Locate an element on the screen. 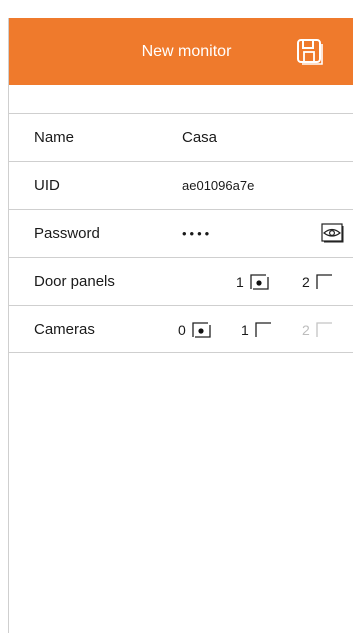 The width and height of the screenshot is (353, 633). save-button is located at coordinates (311, 52).